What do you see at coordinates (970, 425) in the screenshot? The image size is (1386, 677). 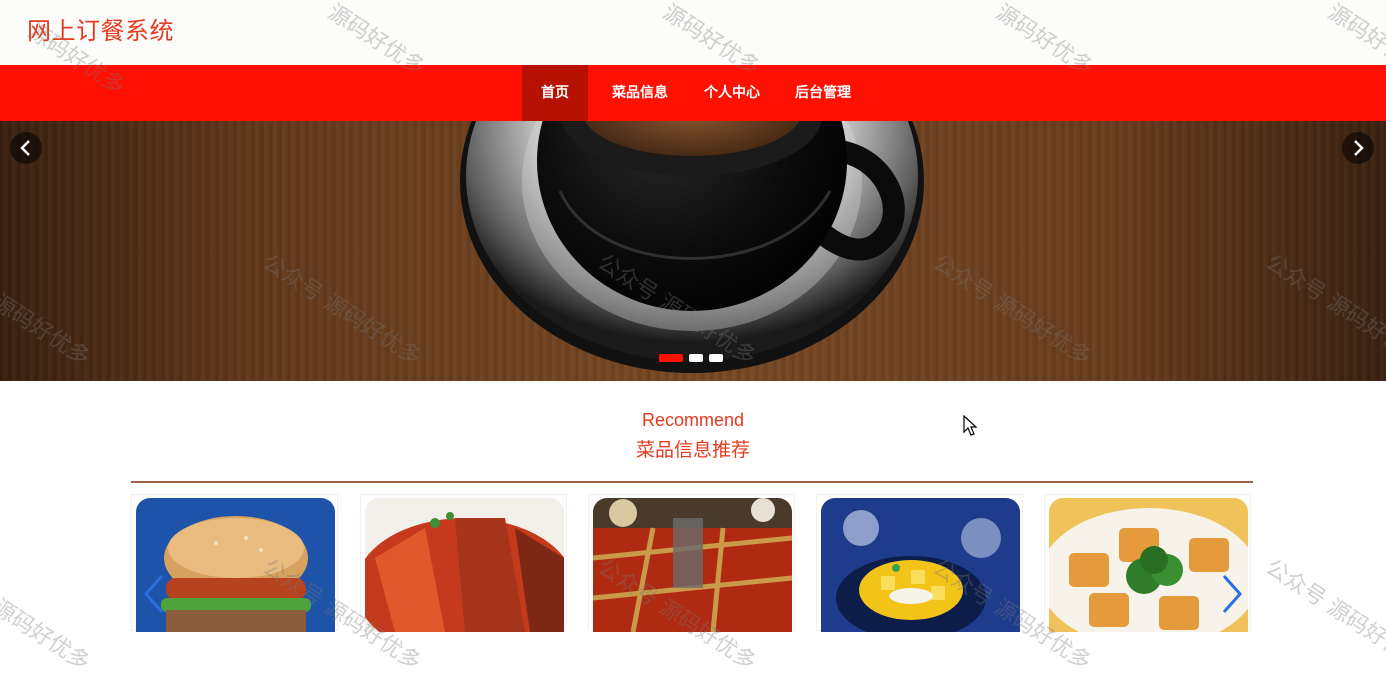 I see `mouse-cursor-icon` at bounding box center [970, 425].